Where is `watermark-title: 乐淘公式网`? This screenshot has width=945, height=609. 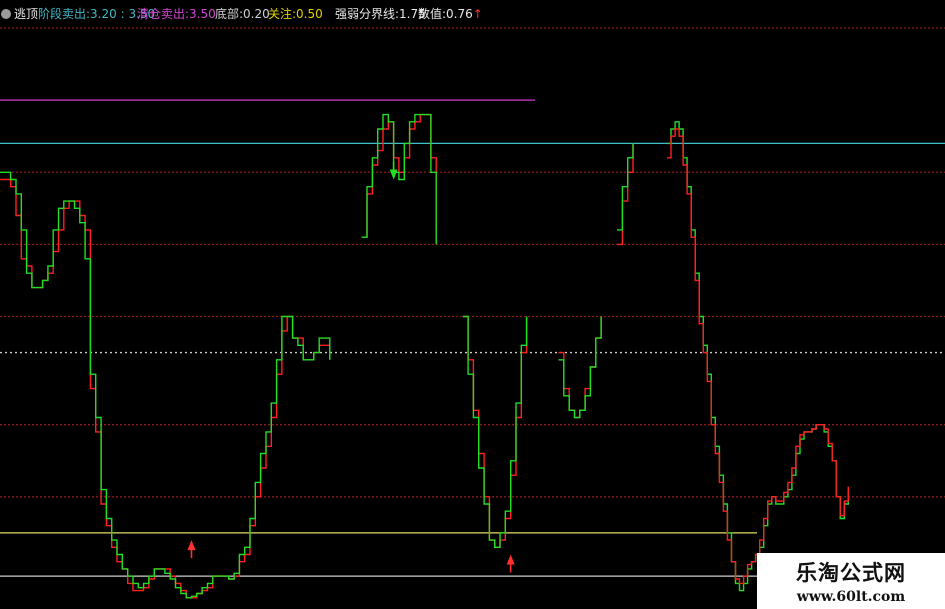
watermark-title: 乐淘公式网 is located at coordinates (851, 573).